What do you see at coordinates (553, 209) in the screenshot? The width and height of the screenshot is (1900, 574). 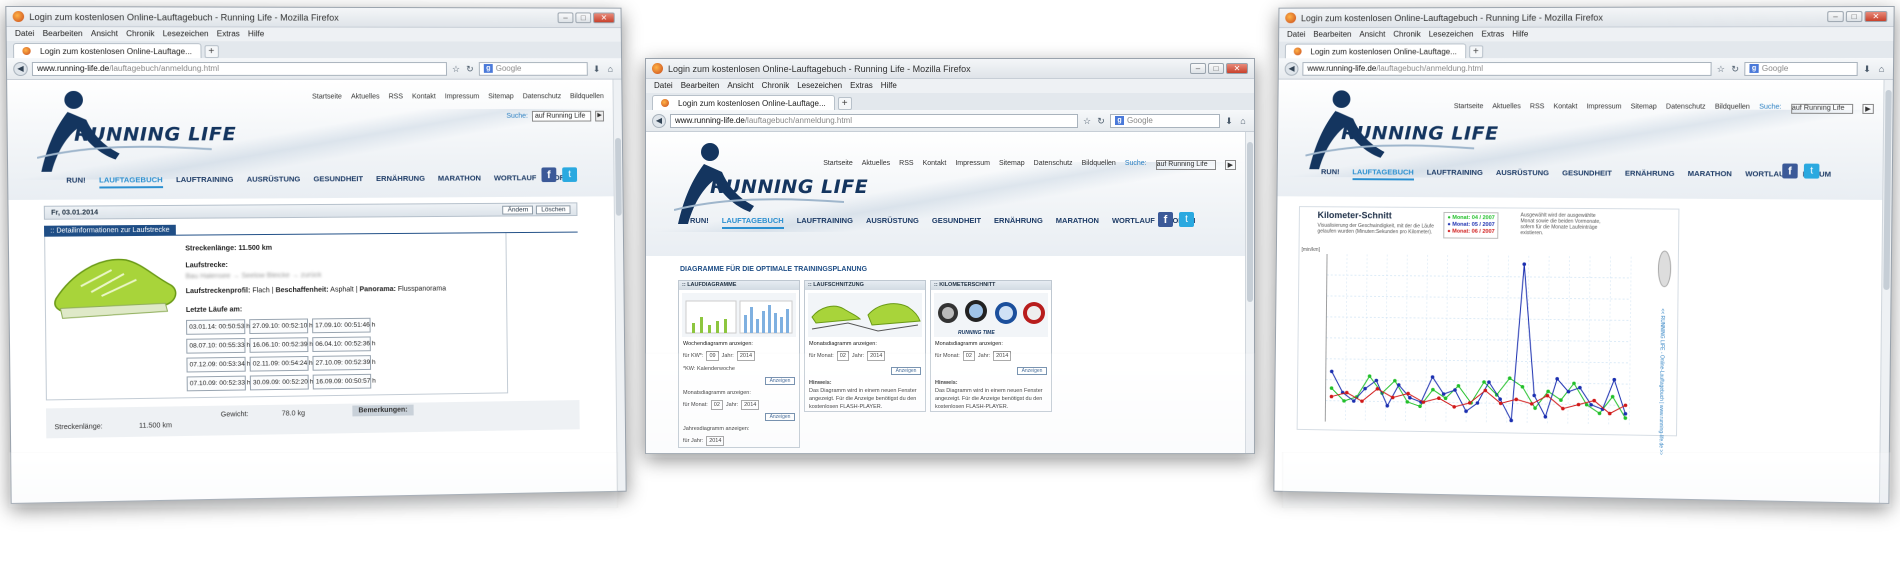 I see `delete-button: Löschen` at bounding box center [553, 209].